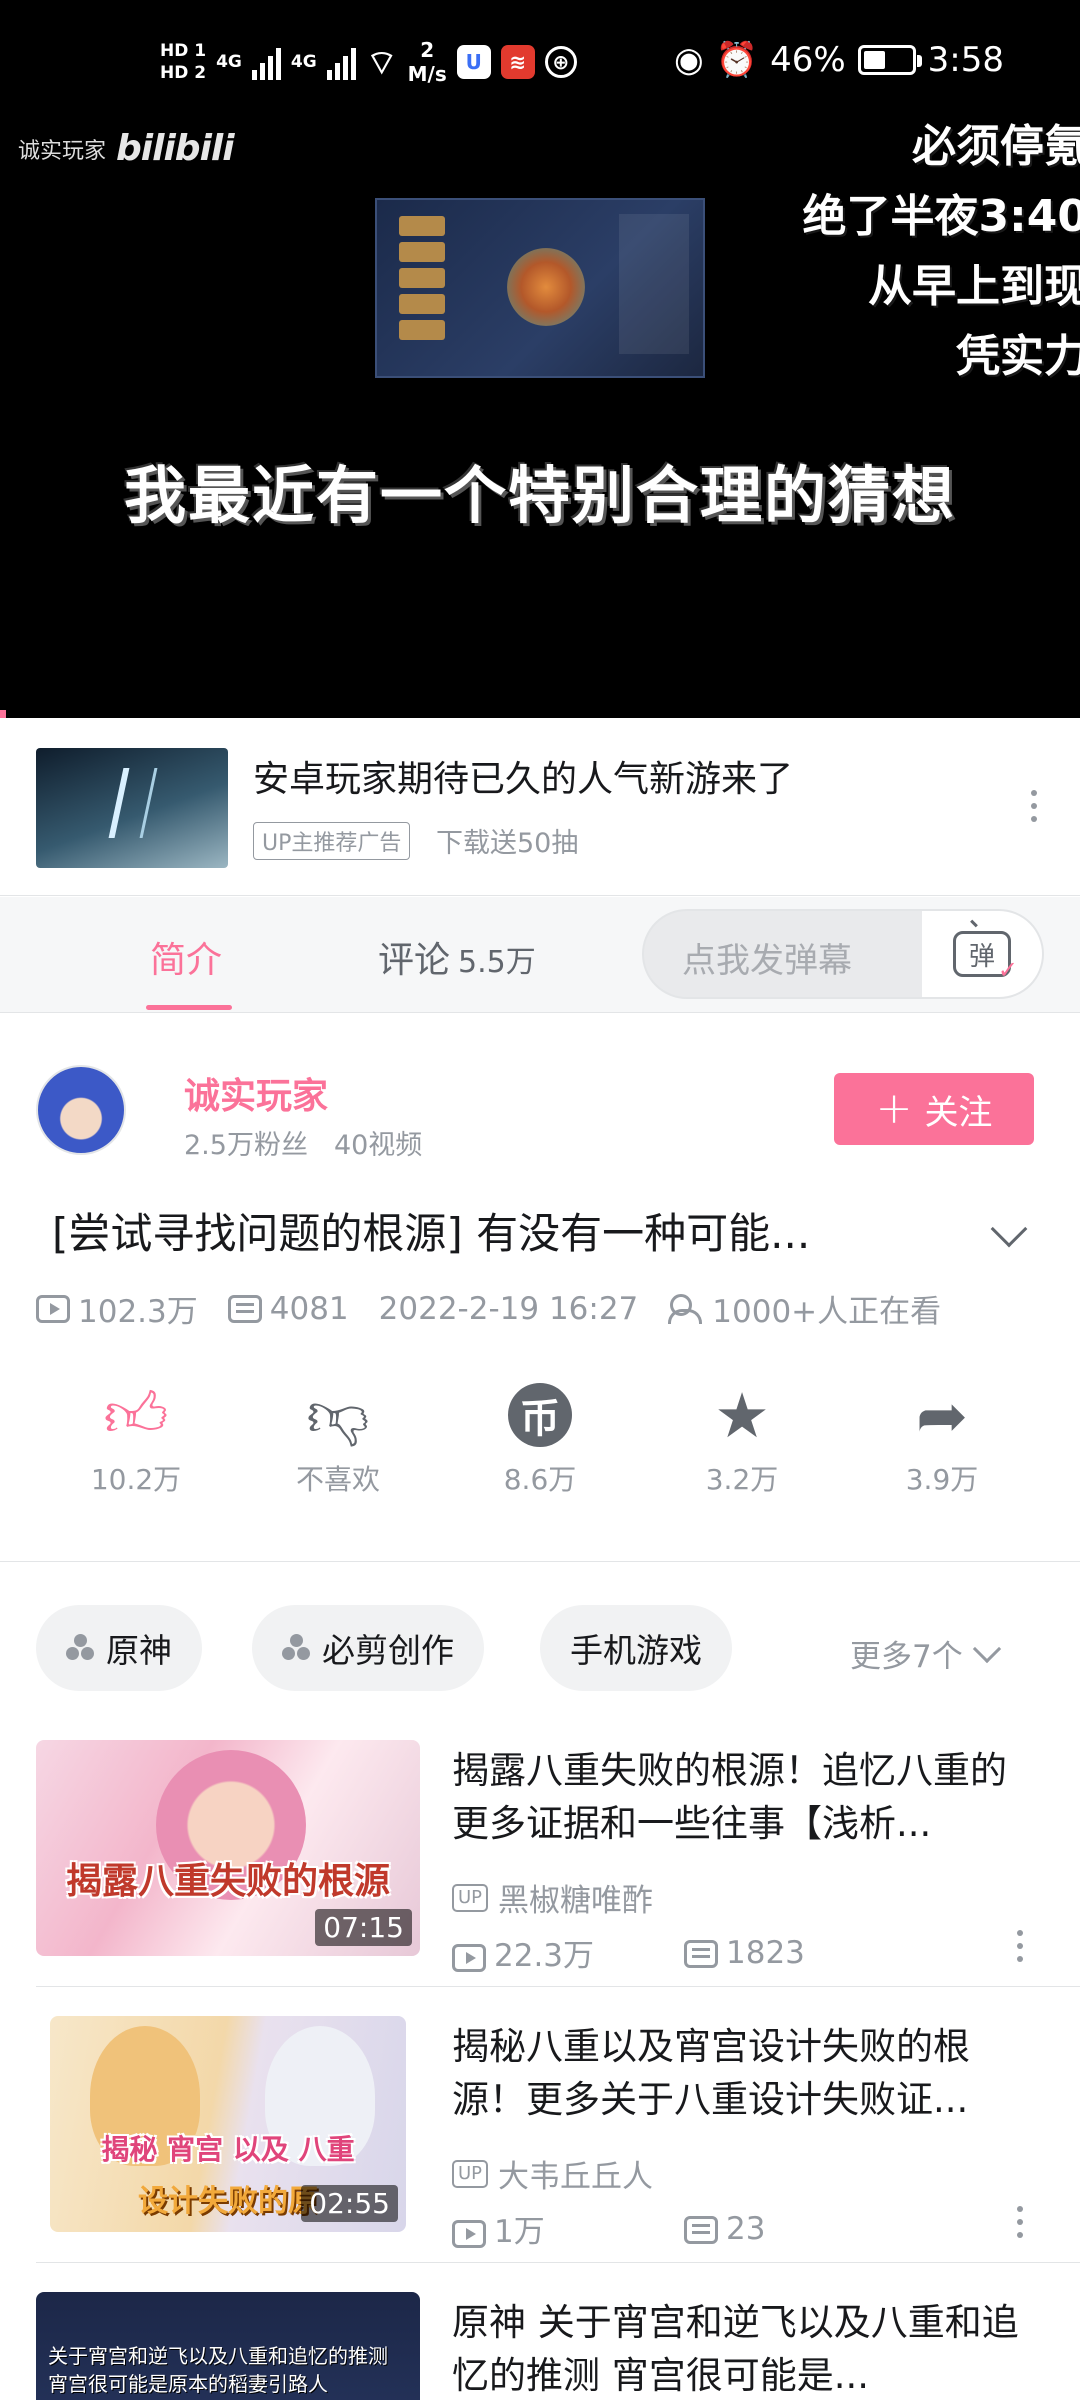 This screenshot has width=1080, height=2400. Describe the element at coordinates (422, 278) in the screenshot. I see `inventory-slots` at that location.